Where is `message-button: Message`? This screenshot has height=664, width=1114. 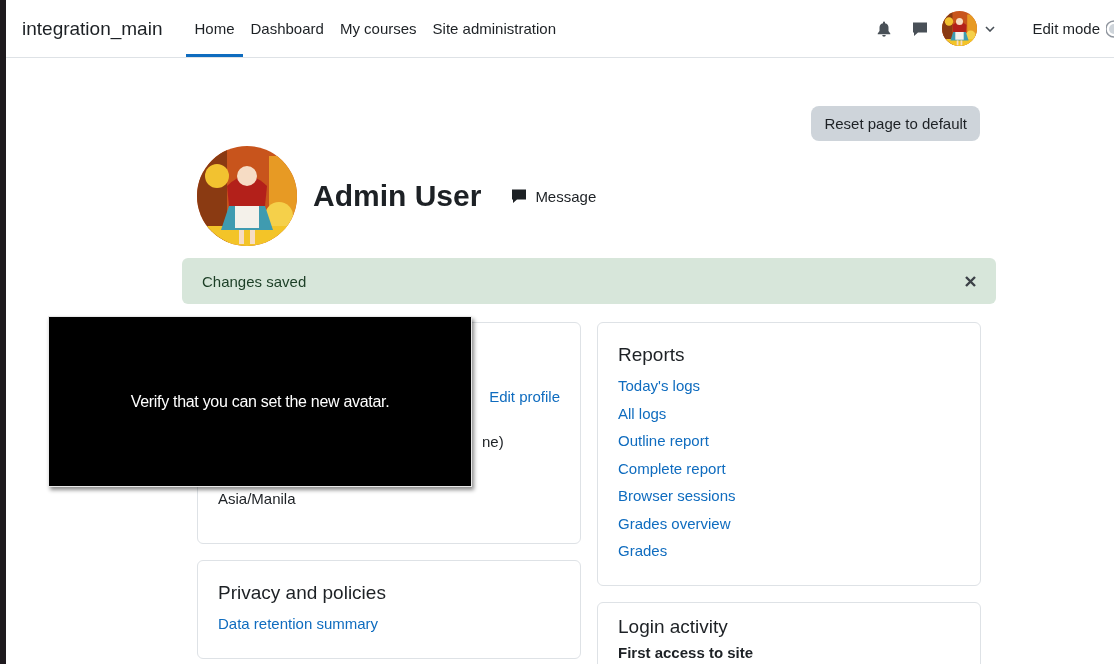 message-button: Message is located at coordinates (554, 196).